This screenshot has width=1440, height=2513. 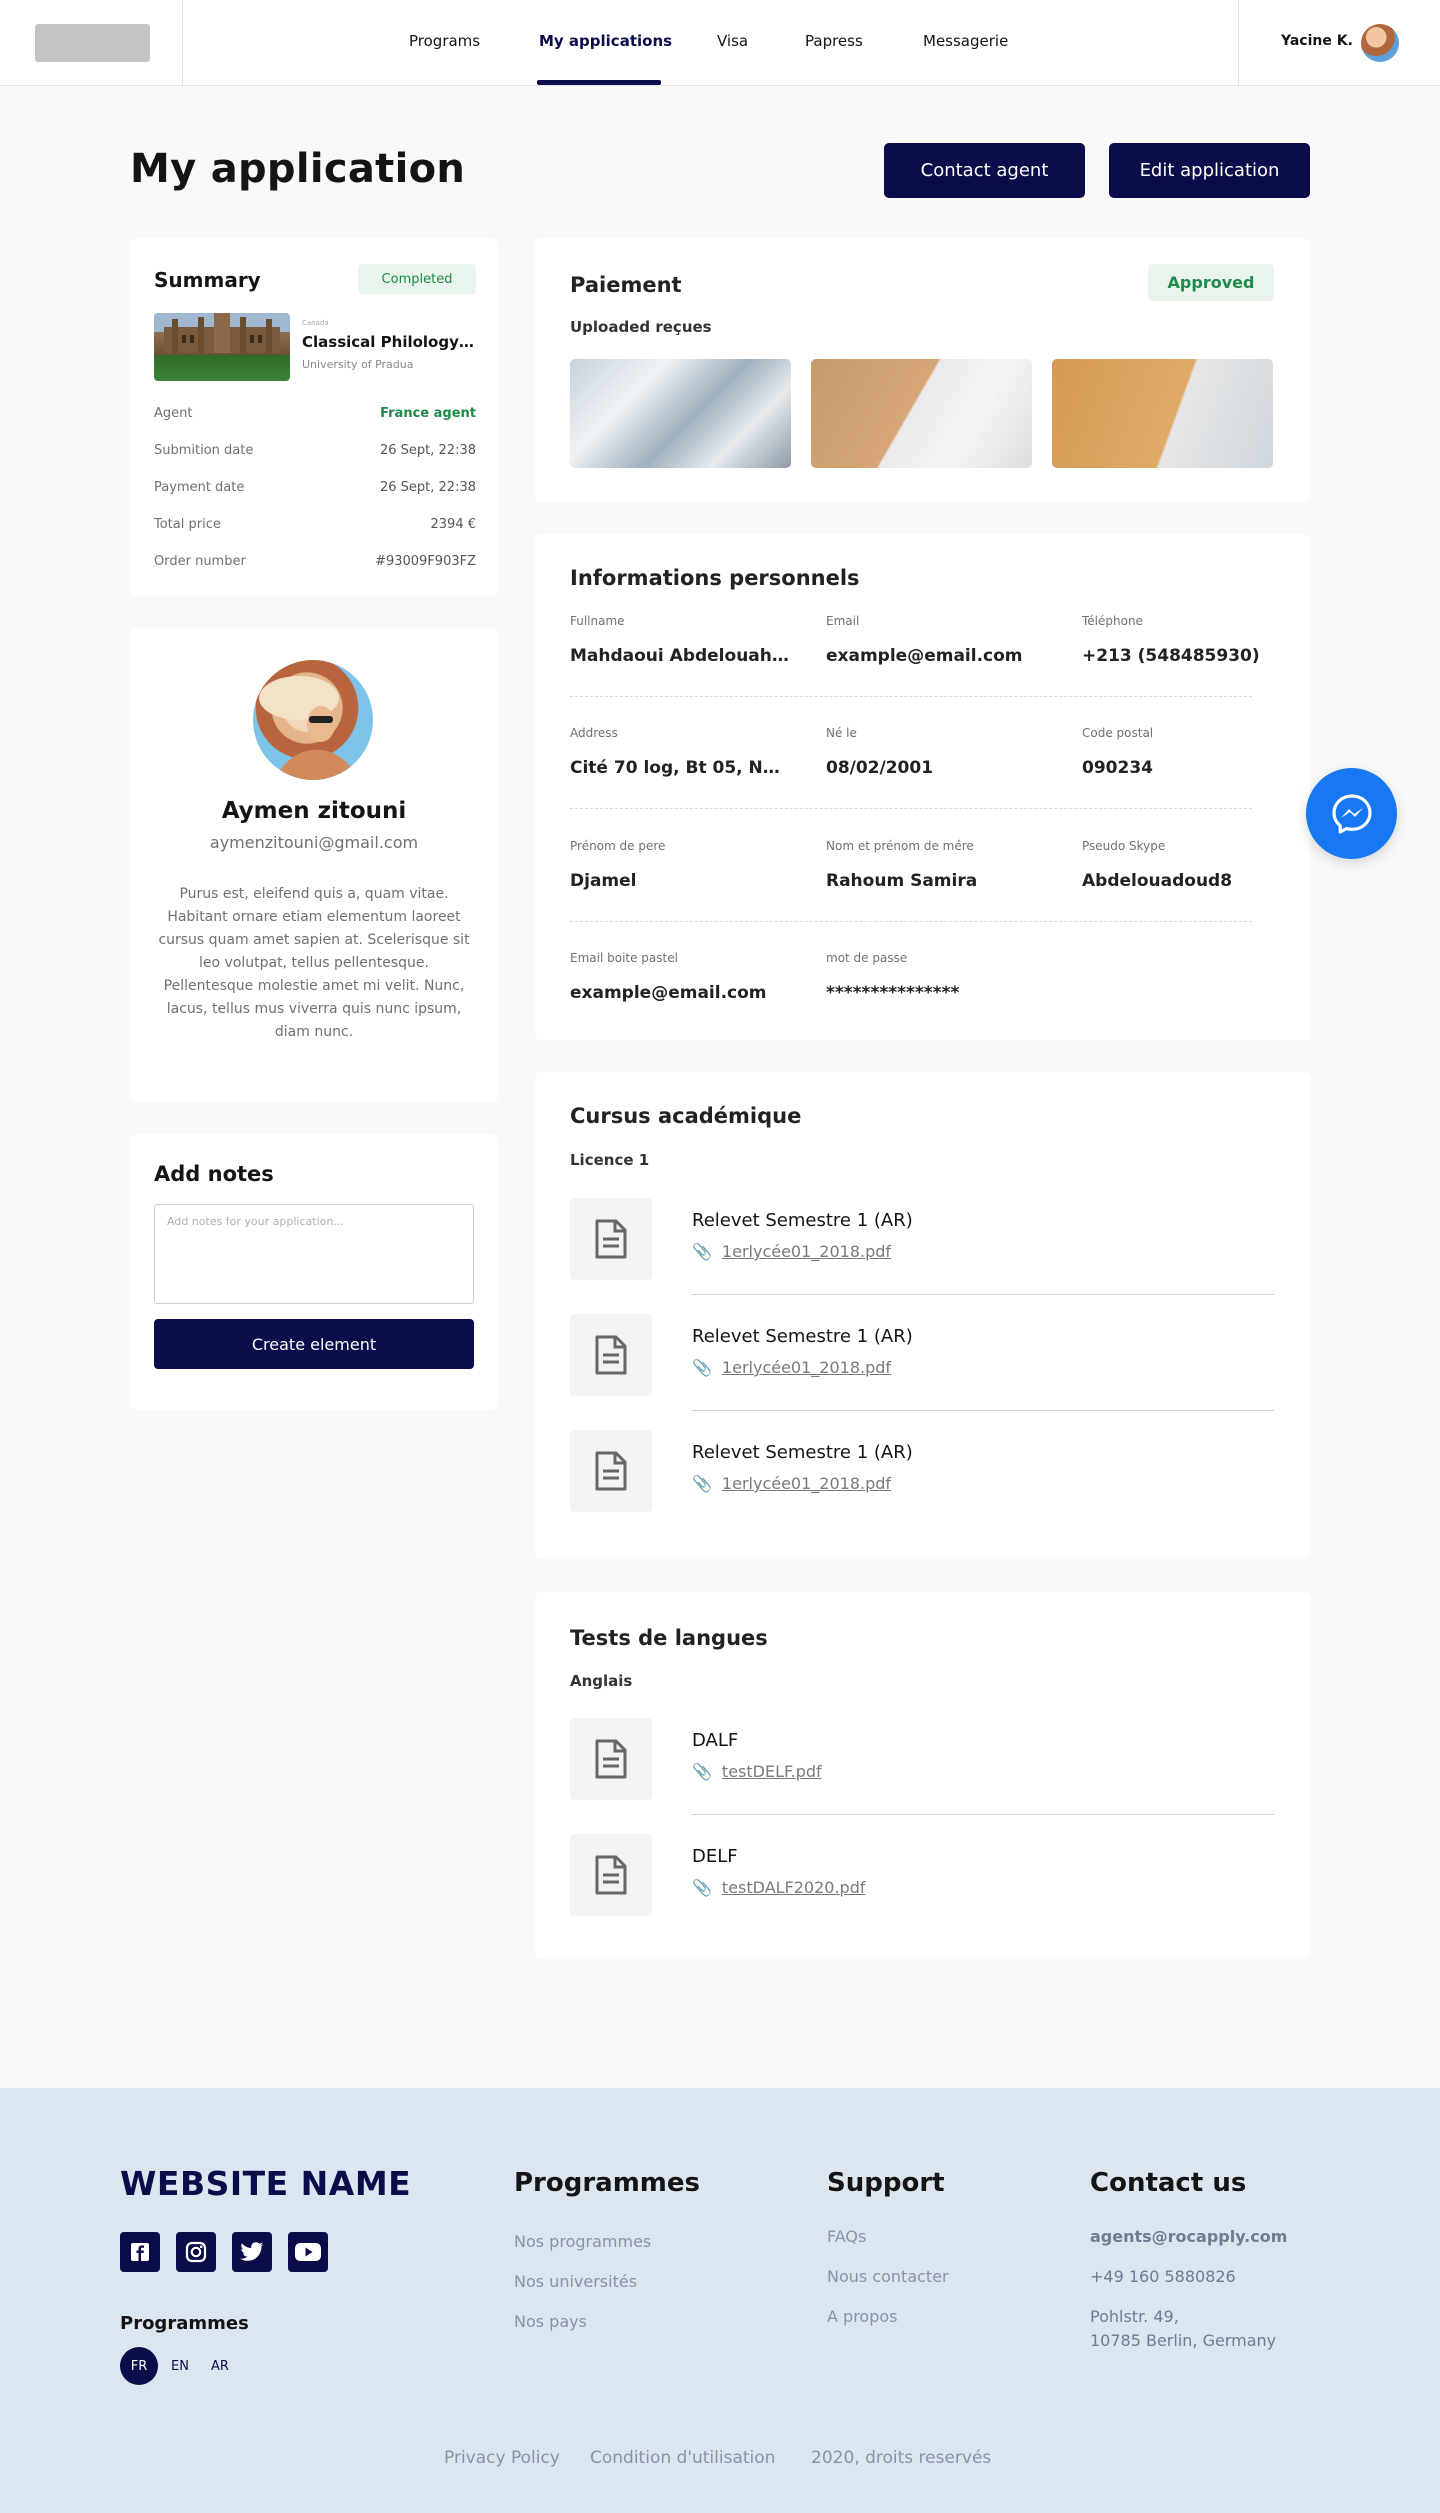 I want to click on nav-visa: Visa, so click(x=732, y=41).